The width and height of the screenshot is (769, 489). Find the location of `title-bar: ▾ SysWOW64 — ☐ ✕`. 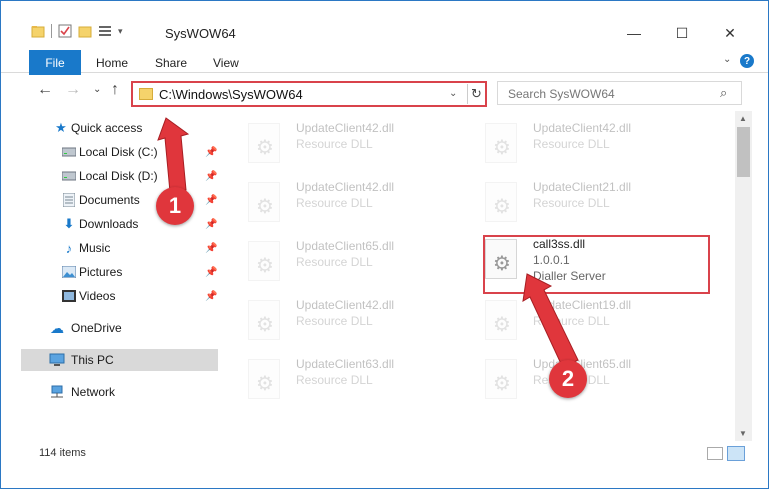

title-bar: ▾ SysWOW64 — ☐ ✕ is located at coordinates (384, 23).